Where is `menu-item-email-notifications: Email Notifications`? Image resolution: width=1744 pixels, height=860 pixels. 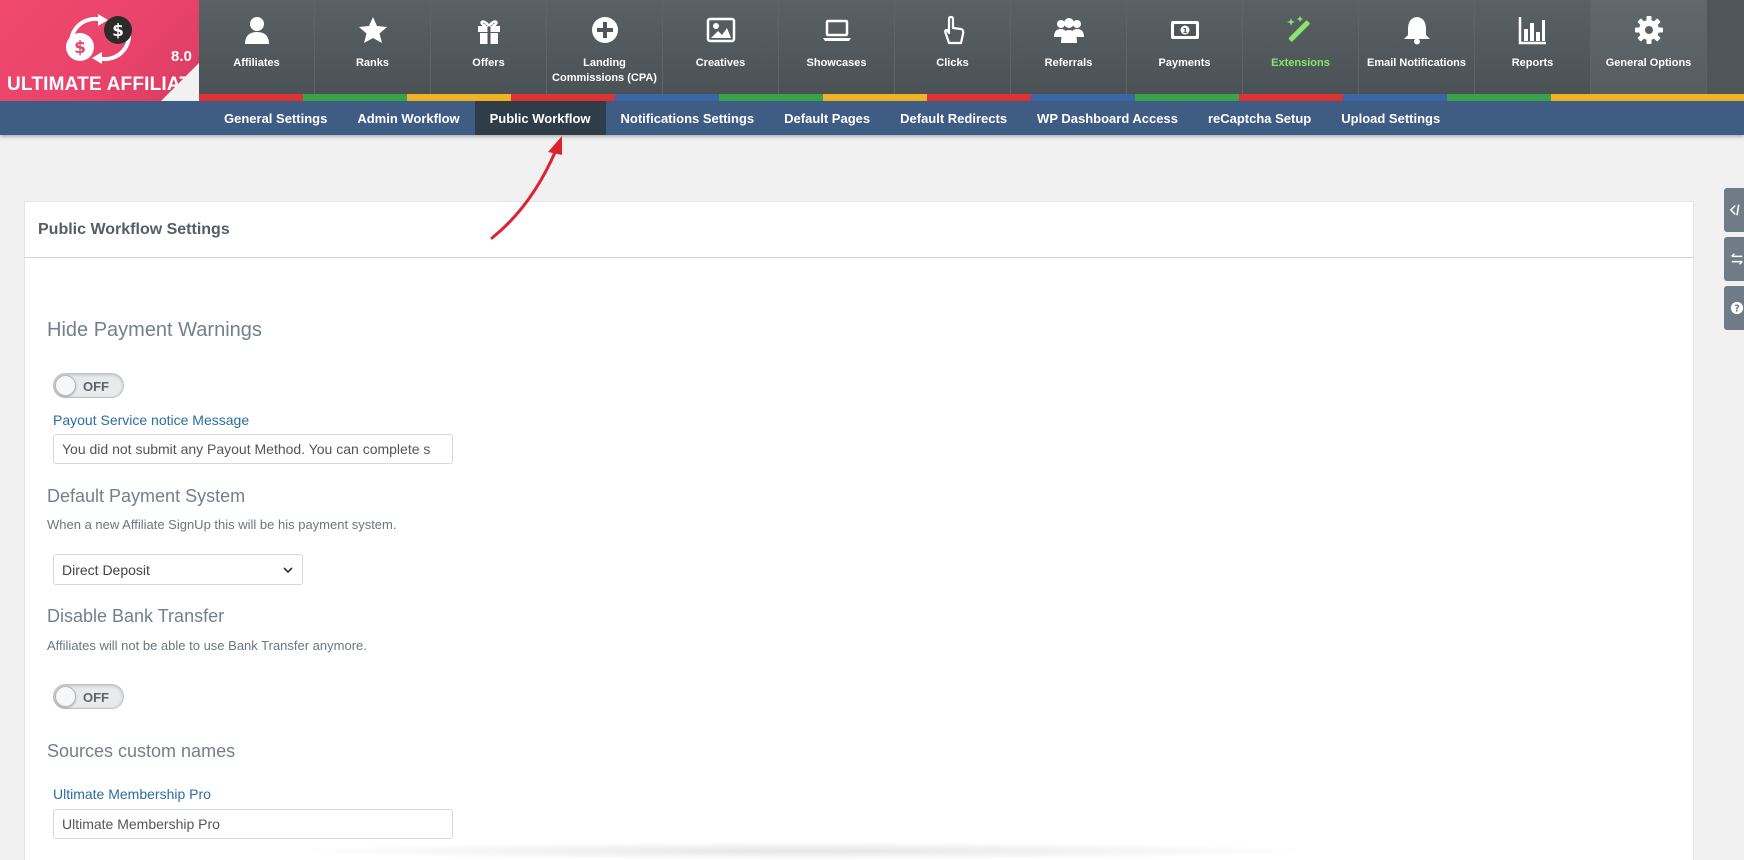 menu-item-email-notifications: Email Notifications is located at coordinates (1417, 47).